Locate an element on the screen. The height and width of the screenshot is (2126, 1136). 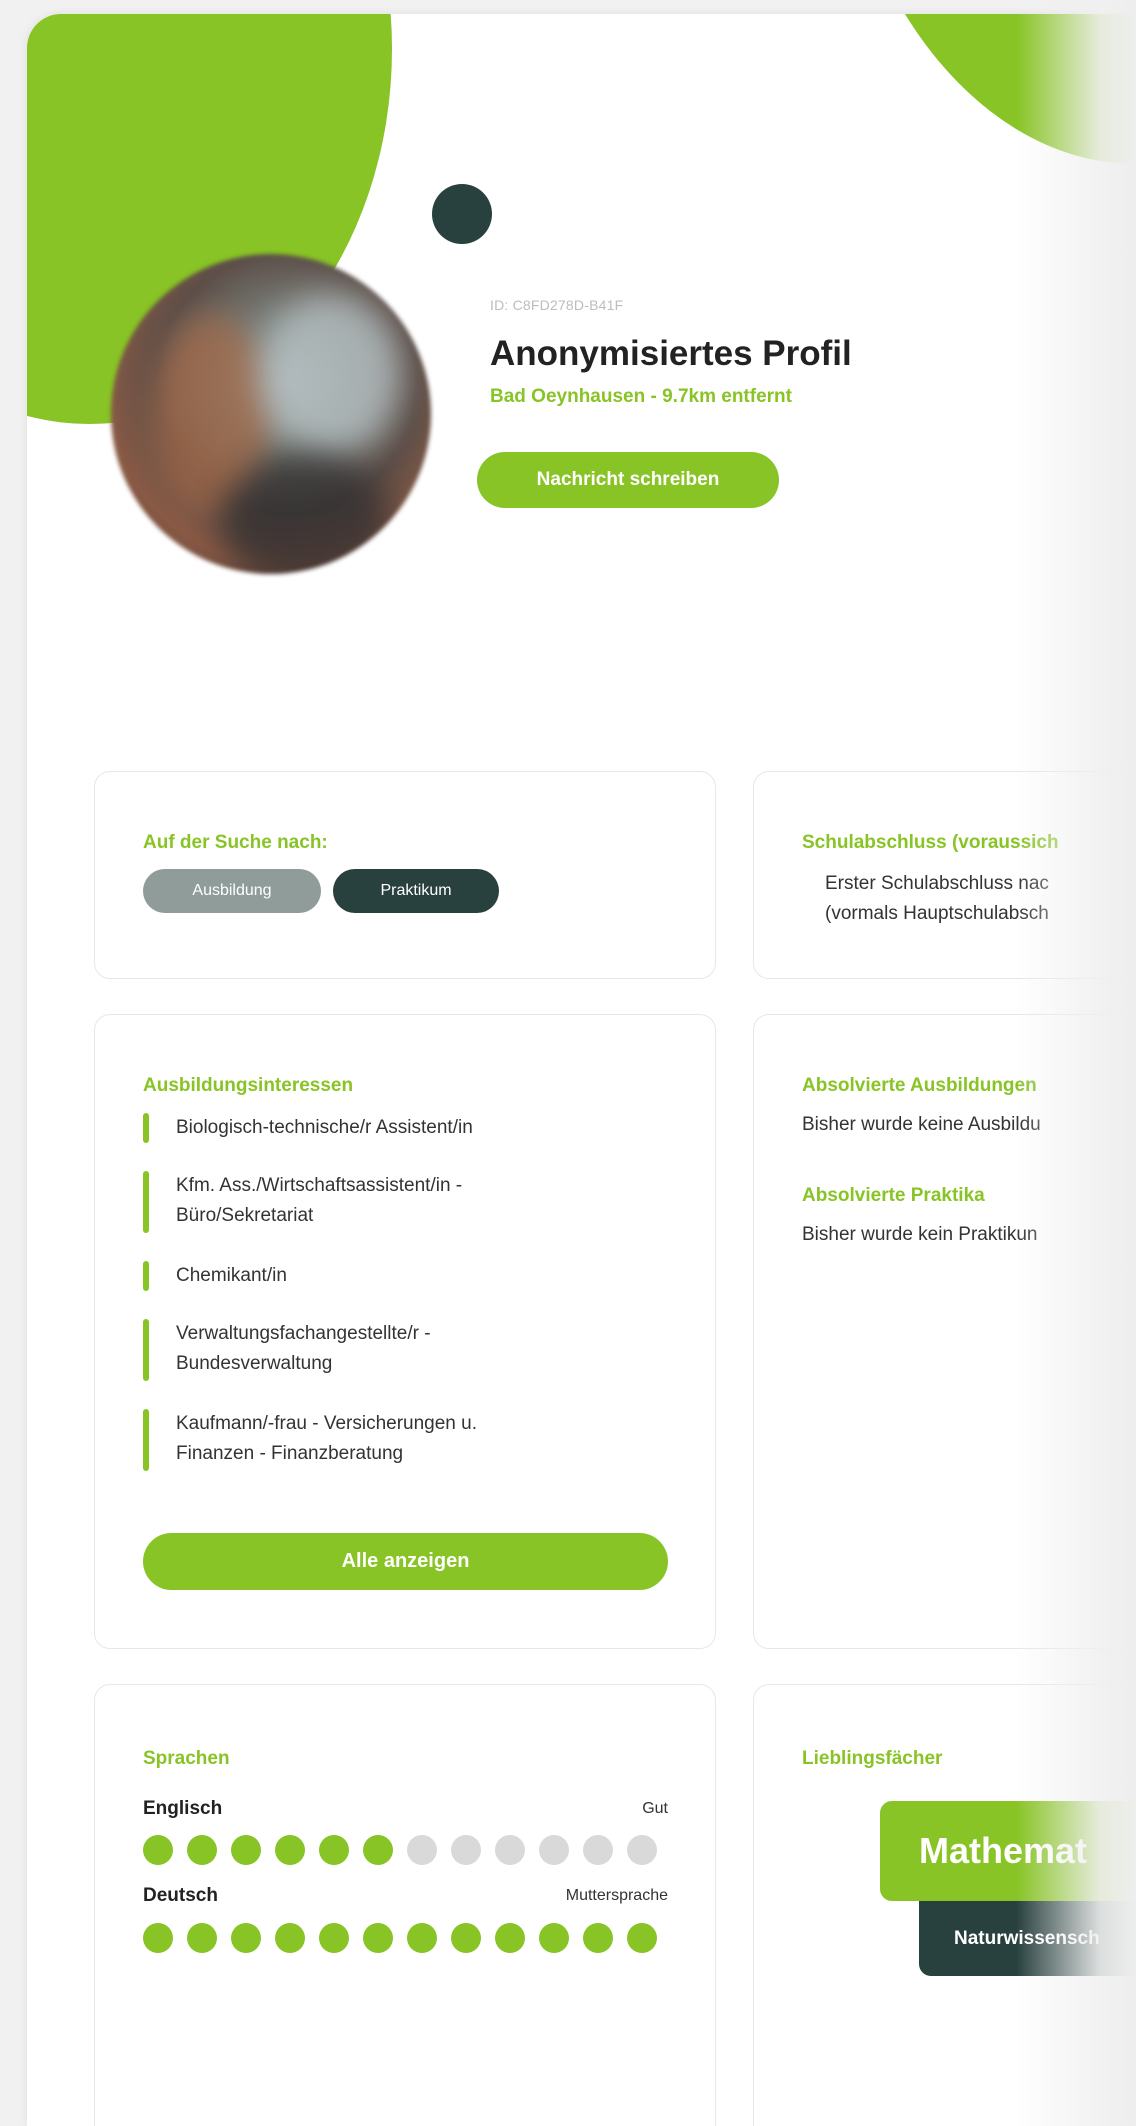
completed-internship-title: Absolvierte Praktika is located at coordinates (893, 1195).